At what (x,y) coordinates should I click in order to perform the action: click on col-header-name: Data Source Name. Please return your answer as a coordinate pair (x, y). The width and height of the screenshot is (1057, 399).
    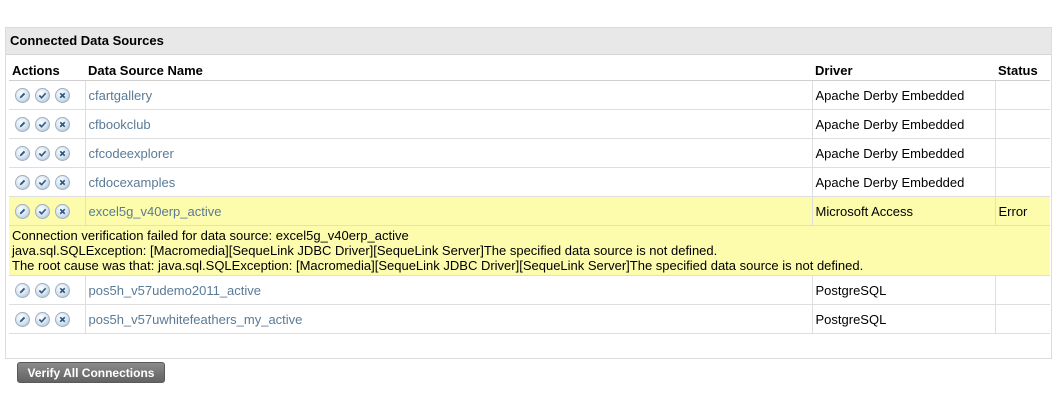
    Looking at the image, I should click on (448, 70).